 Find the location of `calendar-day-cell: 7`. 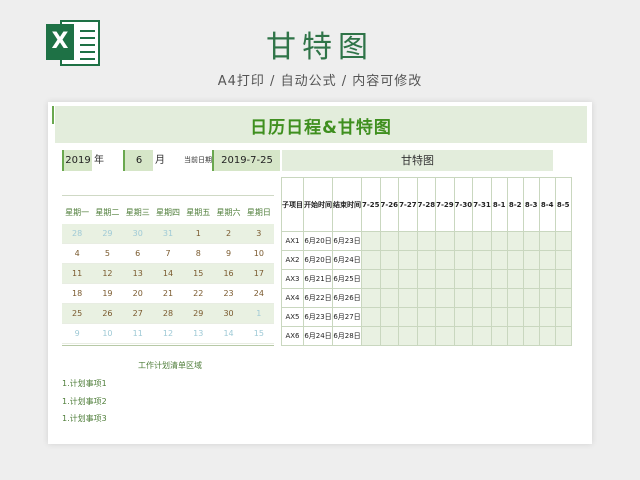

calendar-day-cell: 7 is located at coordinates (168, 253).